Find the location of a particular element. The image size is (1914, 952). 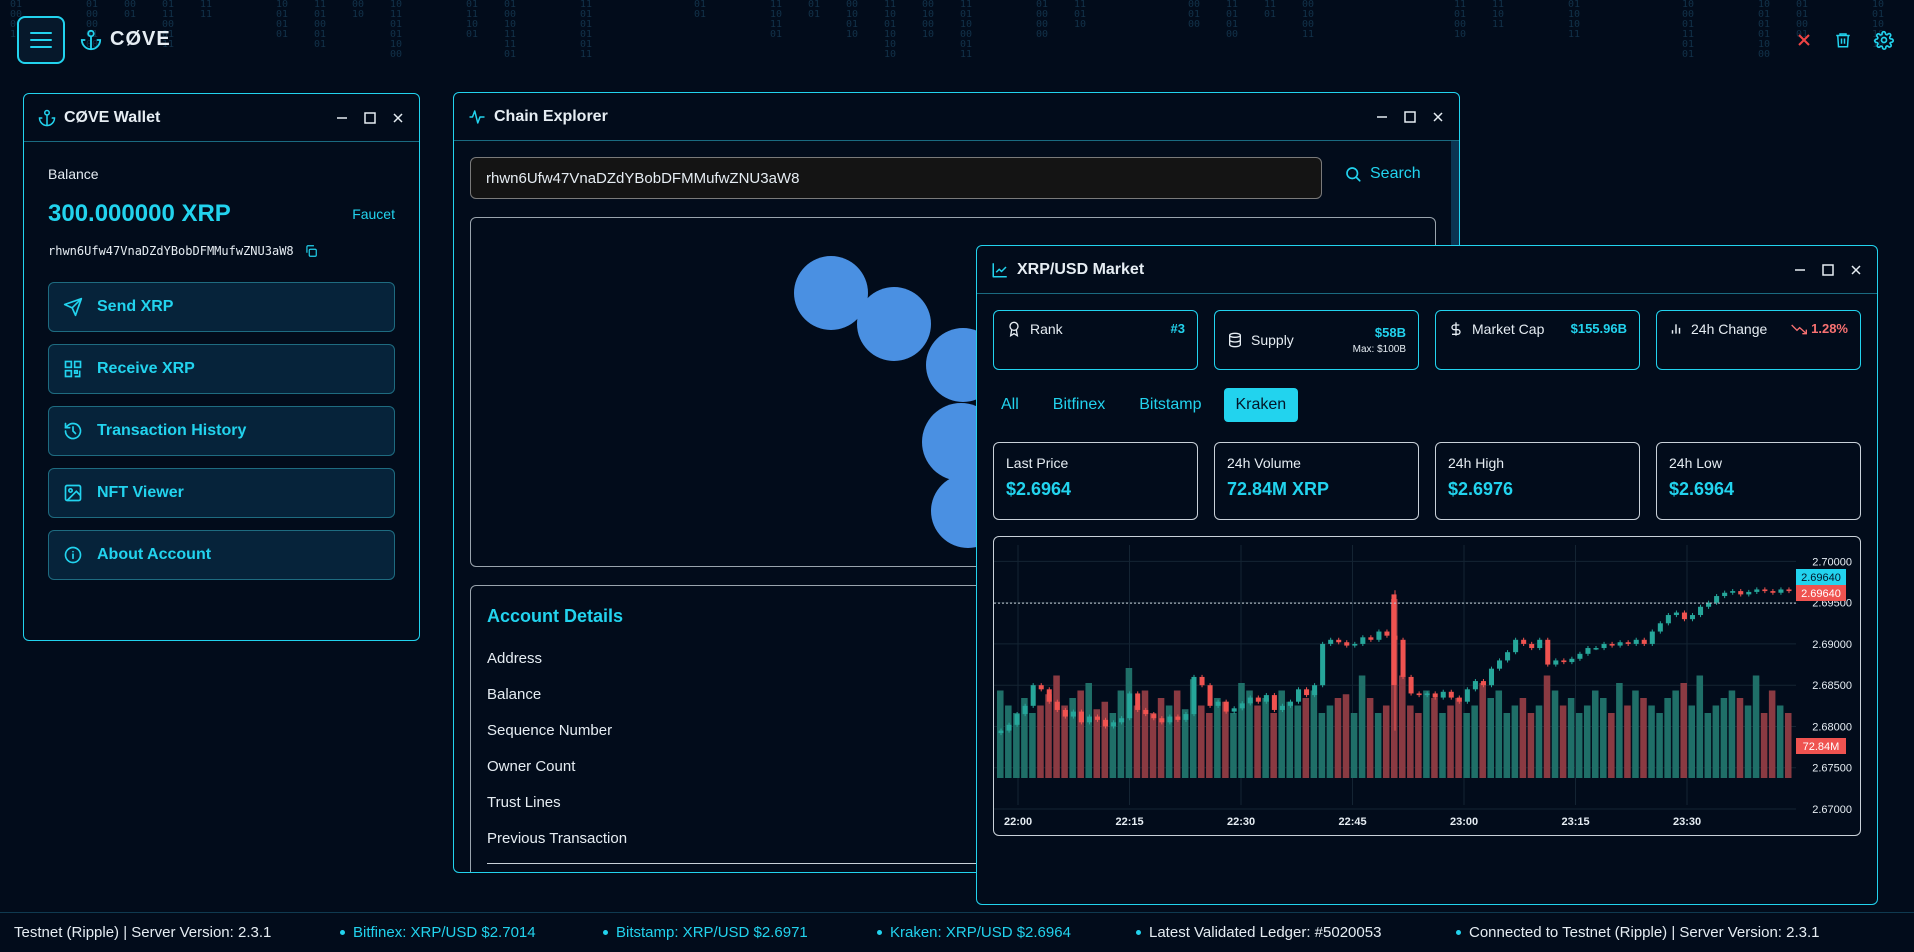

supply-label: Supply is located at coordinates (1272, 340).